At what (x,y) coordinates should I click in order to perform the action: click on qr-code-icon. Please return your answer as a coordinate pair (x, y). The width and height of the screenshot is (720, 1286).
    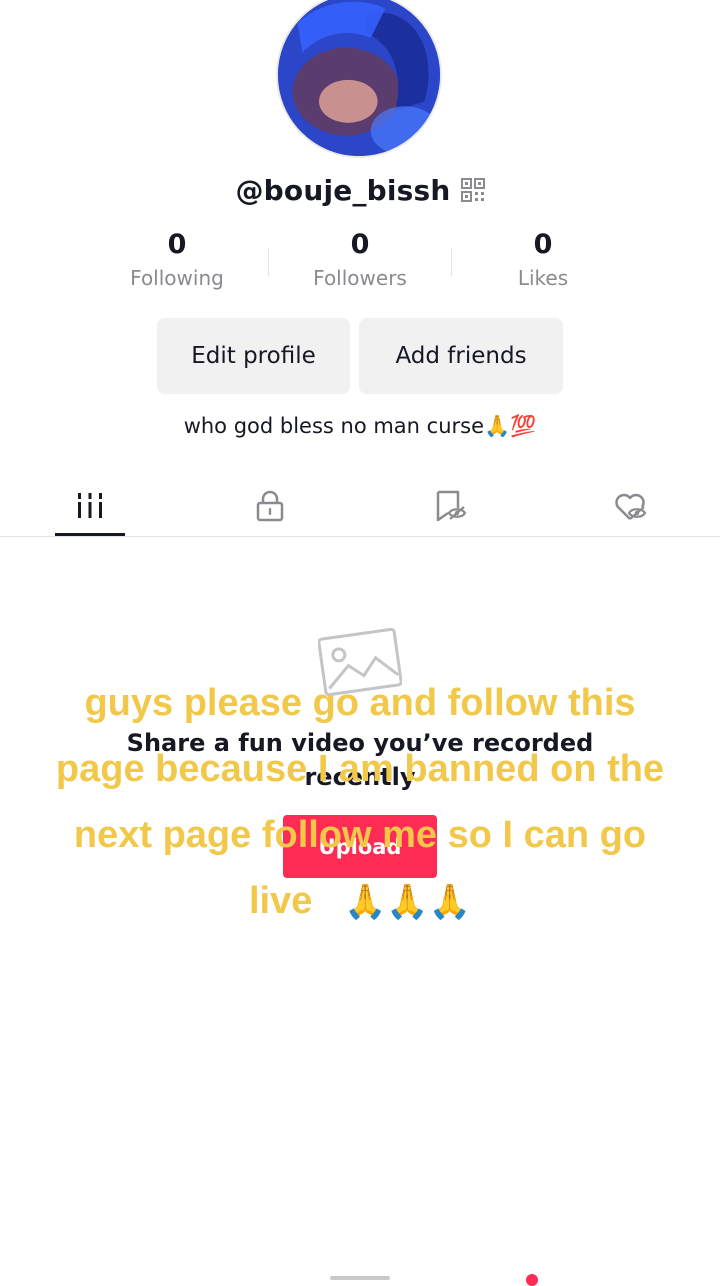
    Looking at the image, I should click on (472, 190).